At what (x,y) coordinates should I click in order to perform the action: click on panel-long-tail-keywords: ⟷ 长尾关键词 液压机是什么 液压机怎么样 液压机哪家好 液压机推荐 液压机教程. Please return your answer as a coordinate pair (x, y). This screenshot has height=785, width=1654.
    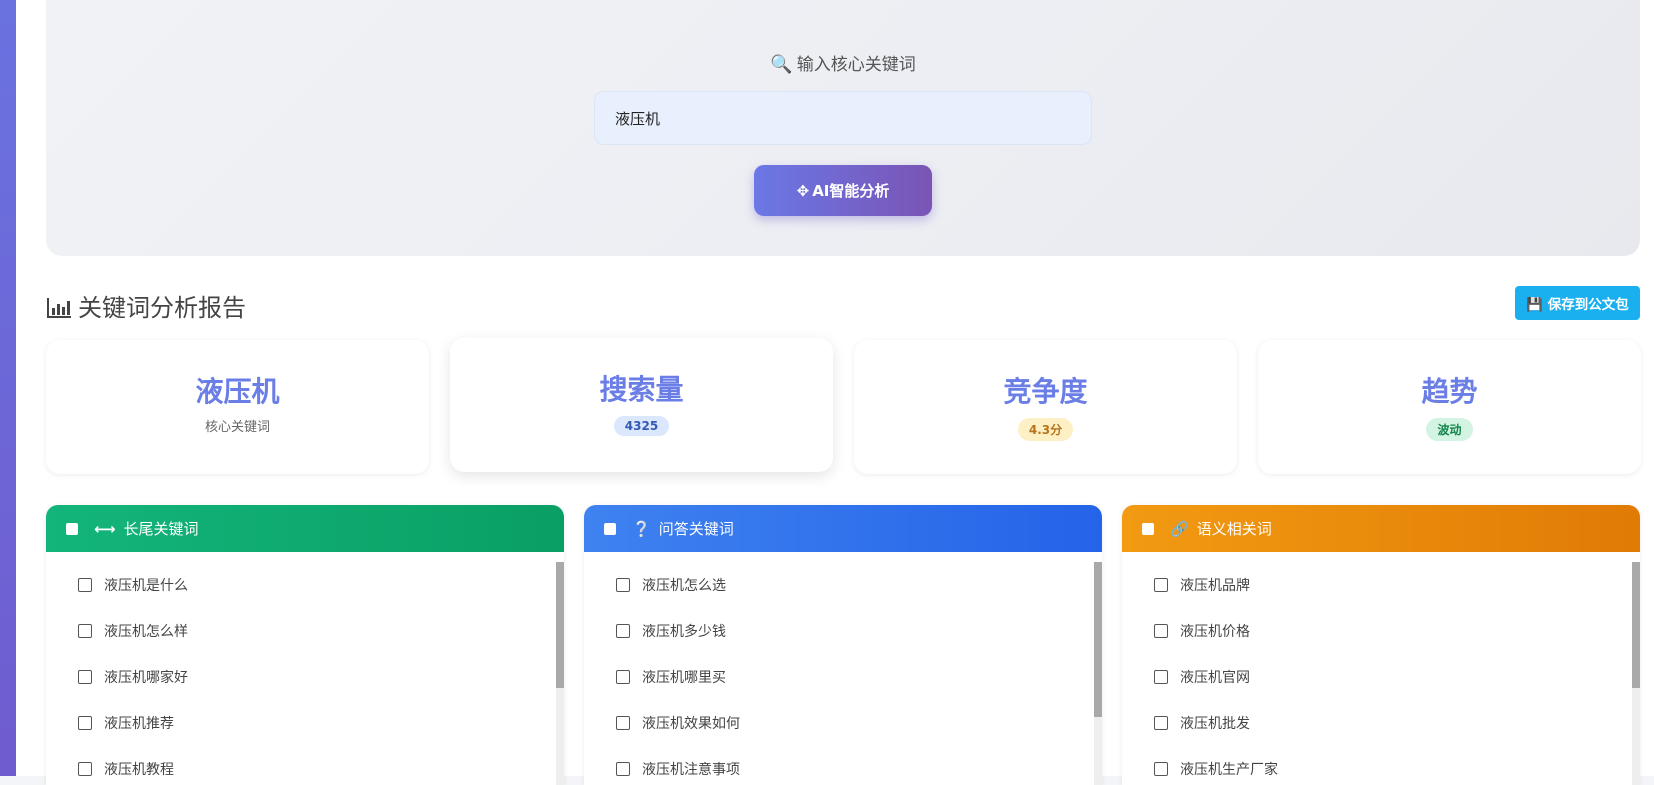
    Looking at the image, I should click on (305, 645).